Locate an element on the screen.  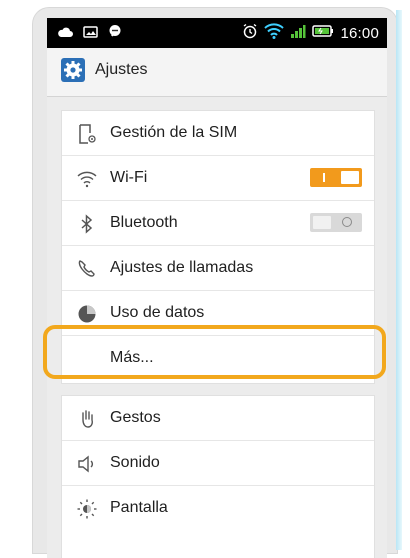
signal-icon is located at coordinates (298, 33).